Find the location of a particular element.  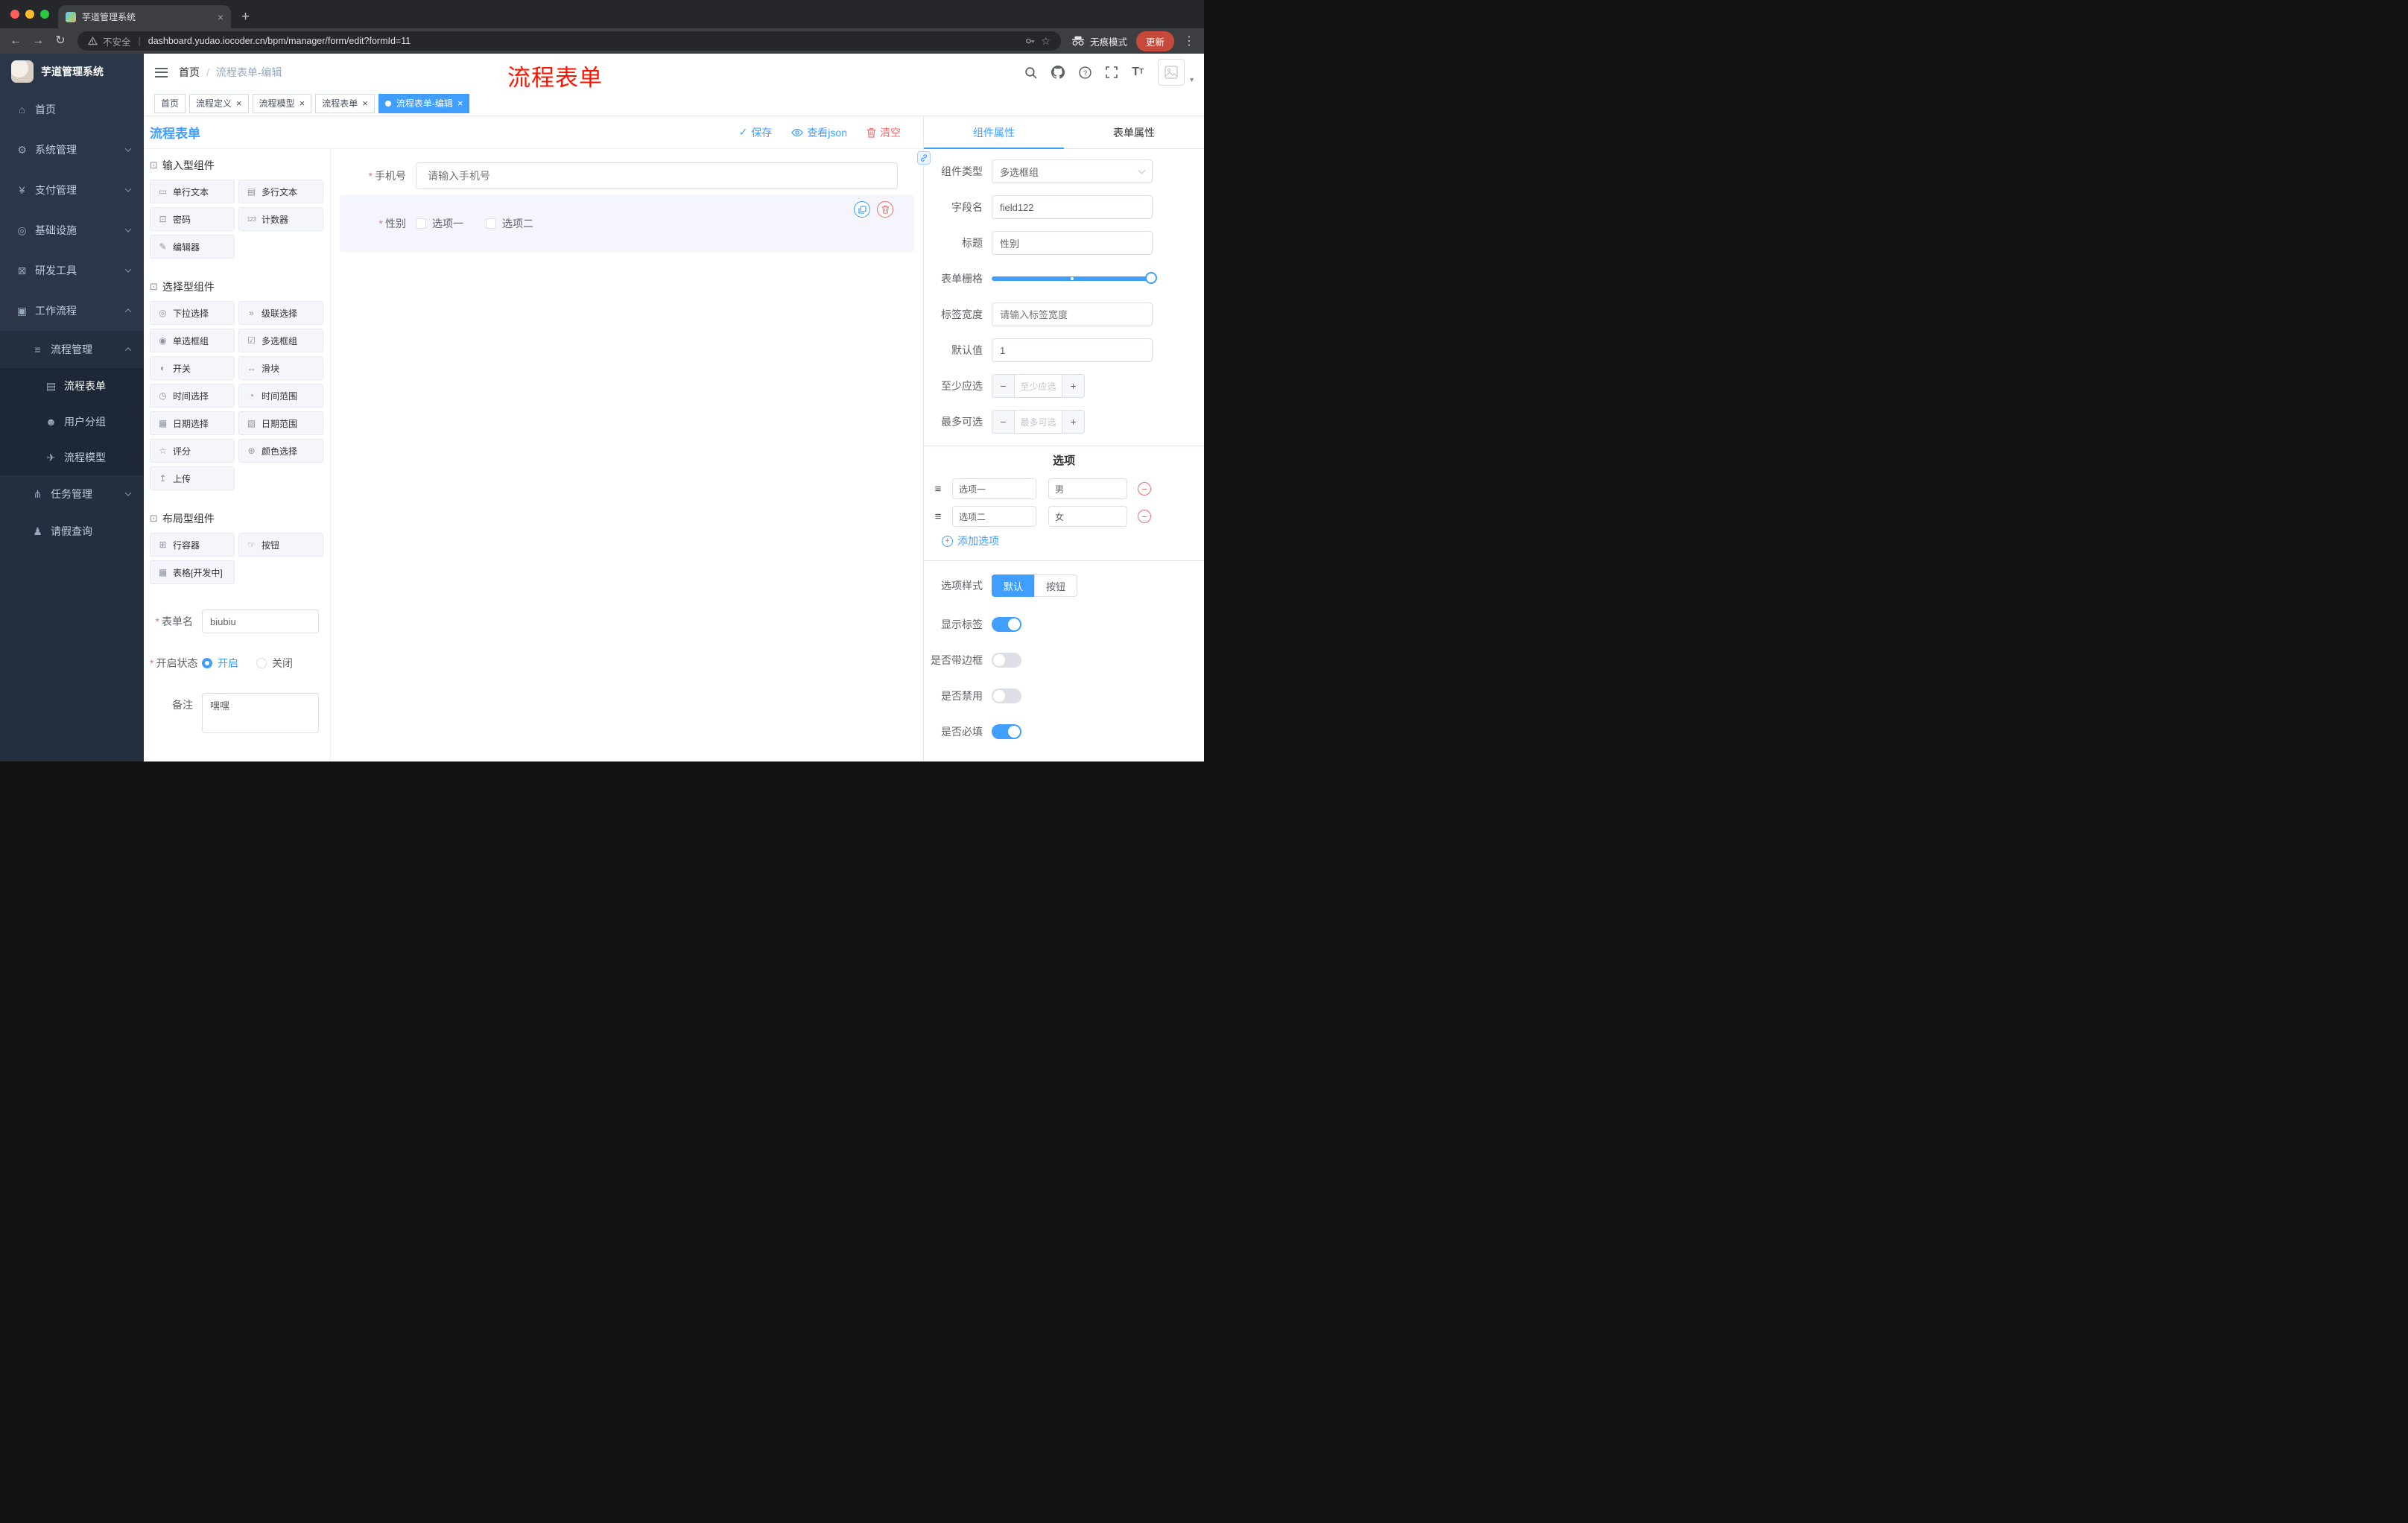

sidebar-item-task-manage: ⋔ 任务管理 is located at coordinates (72, 494).